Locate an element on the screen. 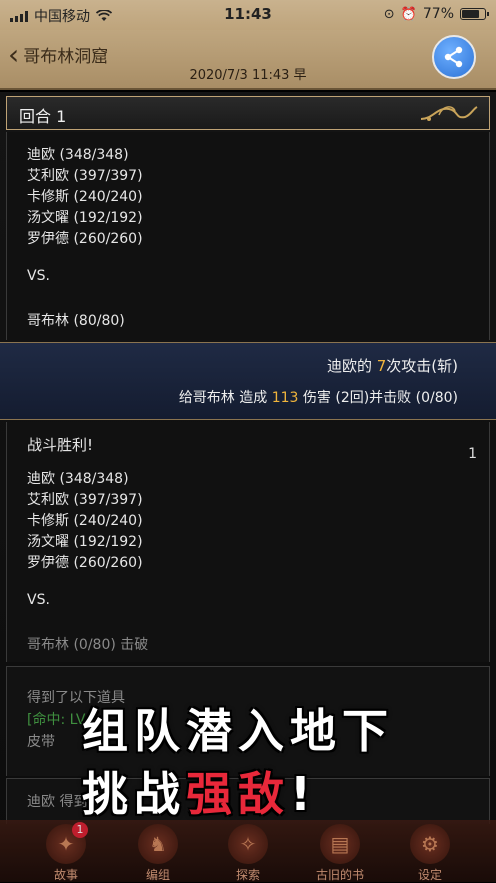 The width and height of the screenshot is (496, 883). book-icon: ▤ is located at coordinates (340, 844).